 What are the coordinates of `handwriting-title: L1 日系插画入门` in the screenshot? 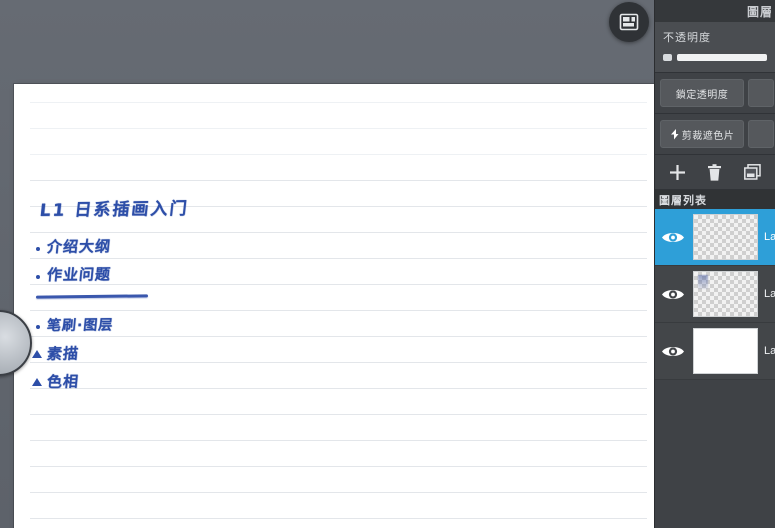 It's located at (114, 209).